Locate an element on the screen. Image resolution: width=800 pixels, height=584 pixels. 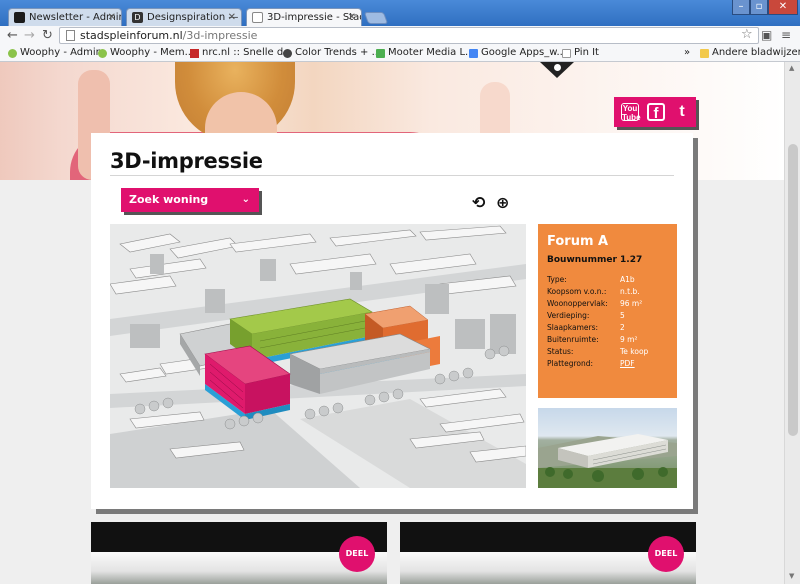
tab-newsletter: Newsletter - Admin ✕ is located at coordinates (65, 17).